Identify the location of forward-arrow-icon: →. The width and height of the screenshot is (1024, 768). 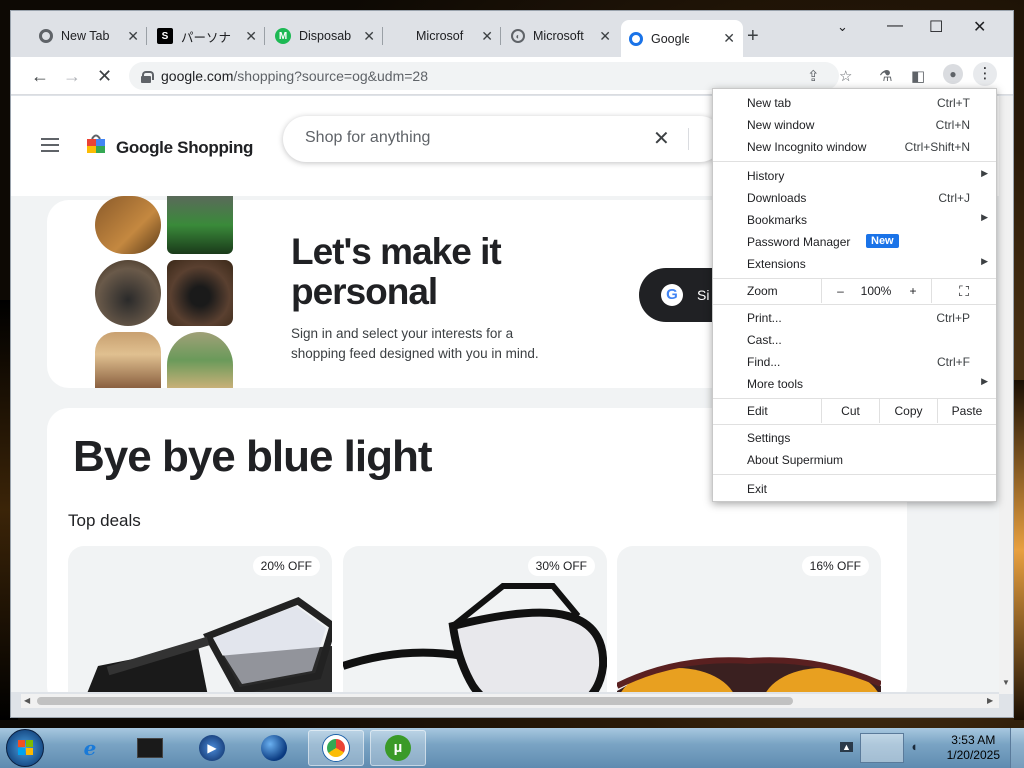
(72, 76).